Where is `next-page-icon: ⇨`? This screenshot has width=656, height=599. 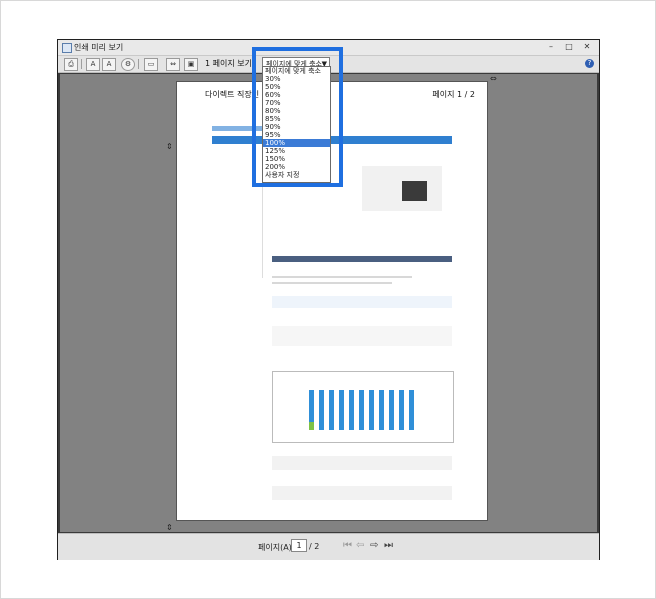
next-page-icon: ⇨ is located at coordinates (374, 545).